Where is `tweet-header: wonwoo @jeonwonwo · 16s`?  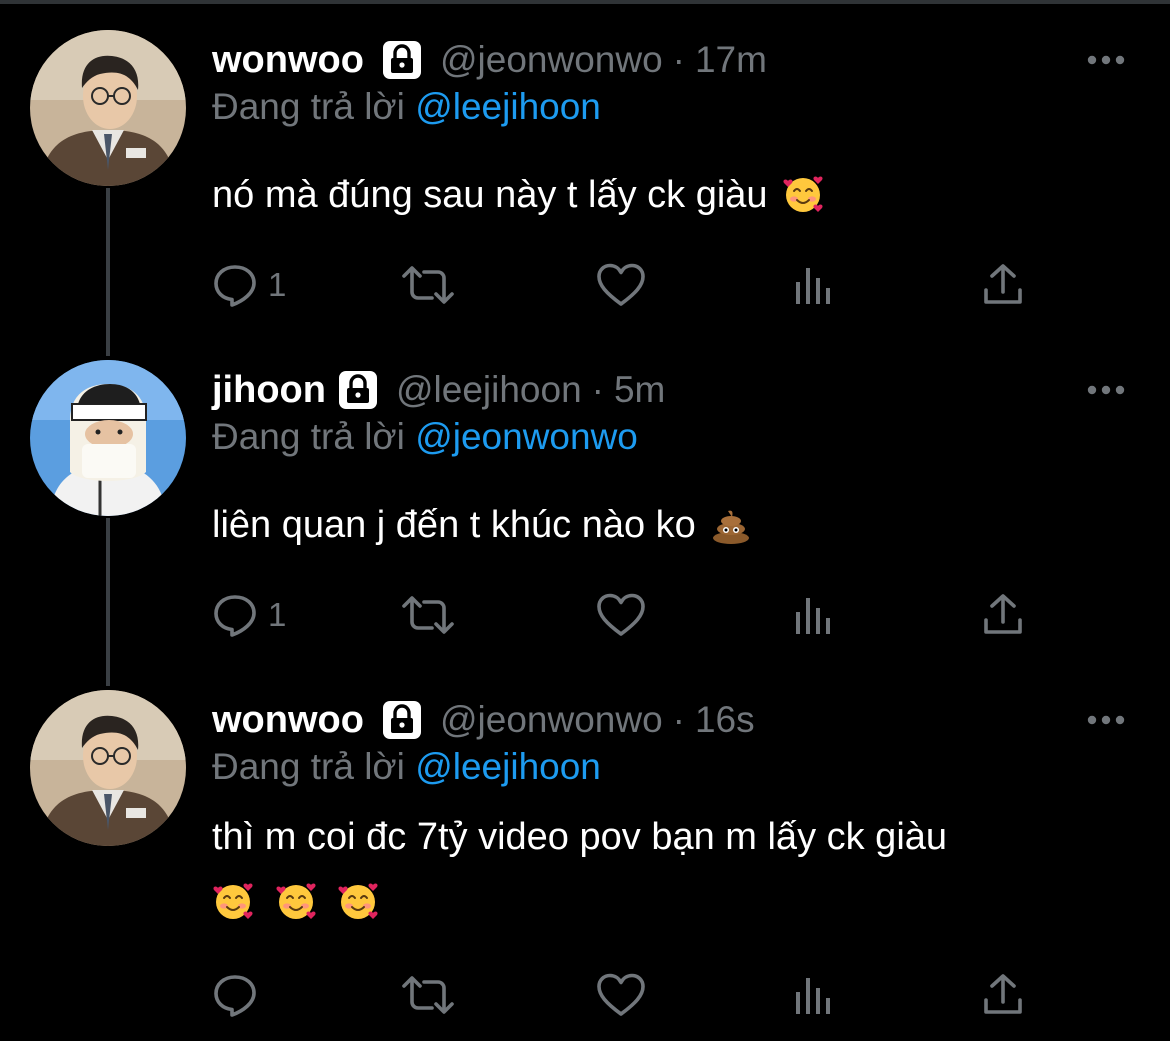 tweet-header: wonwoo @jeonwonwo · 16s is located at coordinates (483, 720).